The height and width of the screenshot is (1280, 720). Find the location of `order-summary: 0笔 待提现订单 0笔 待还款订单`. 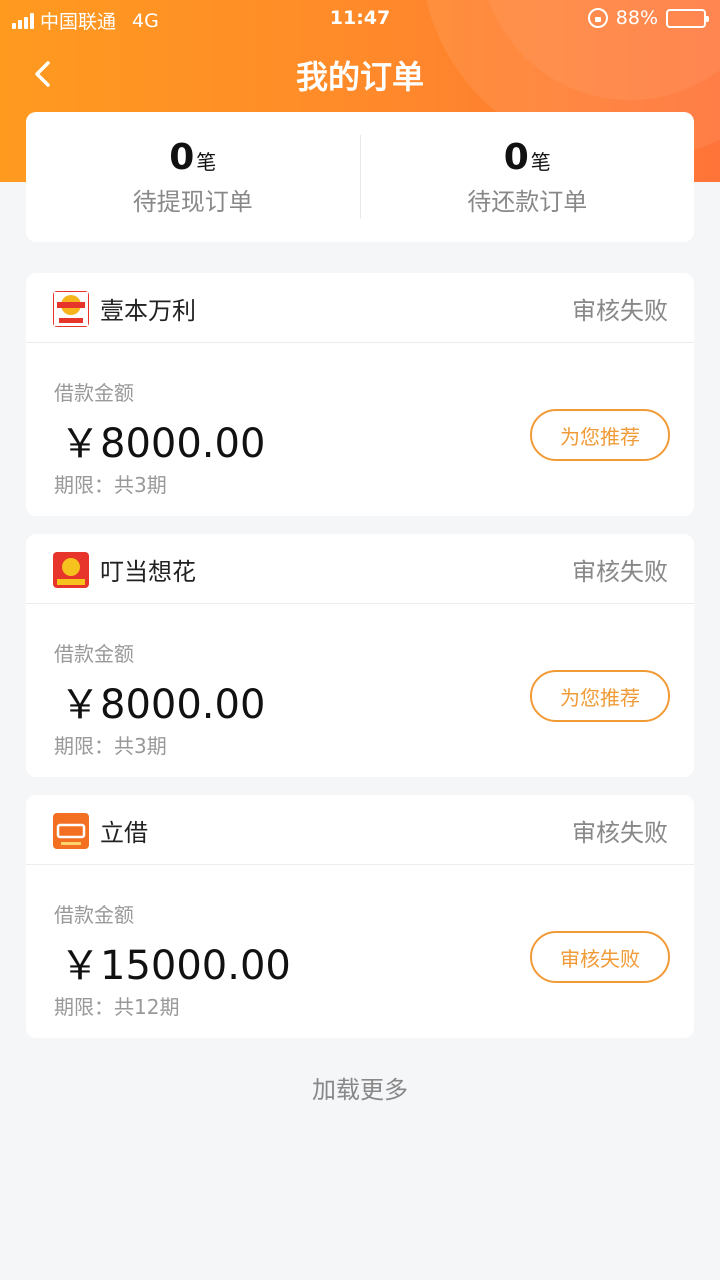

order-summary: 0笔 待提现订单 0笔 待还款订单 is located at coordinates (360, 177).